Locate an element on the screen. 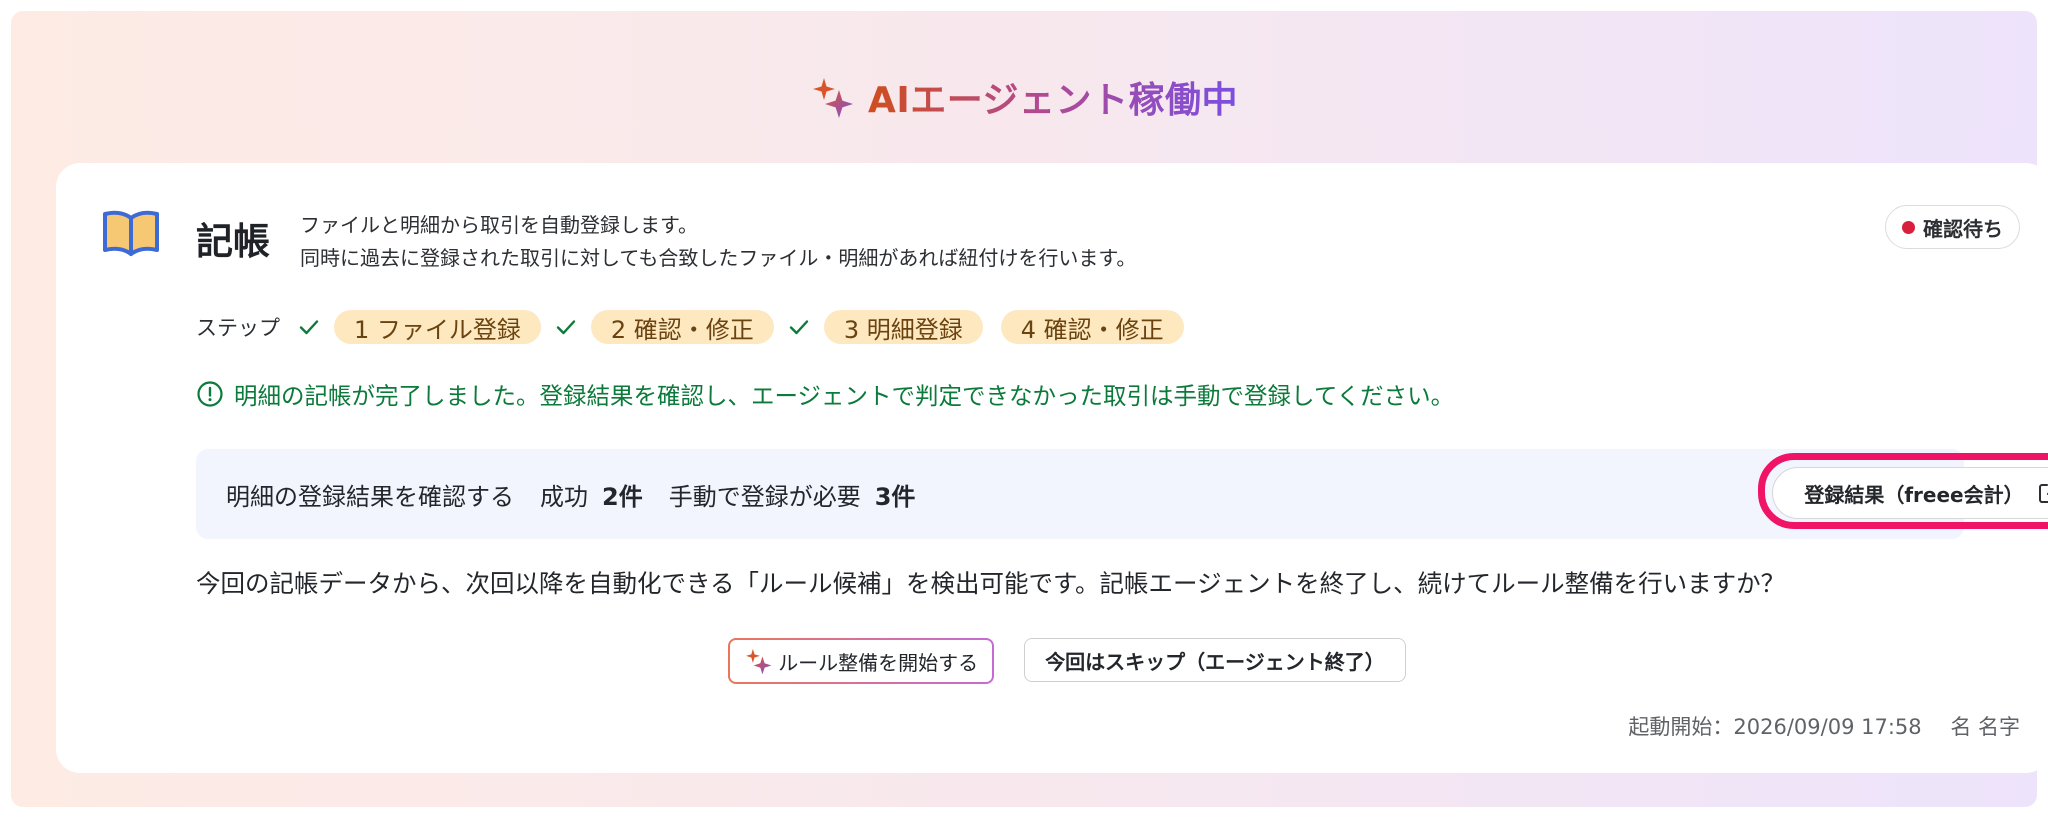  panel-header: AIエージェント稼働中 is located at coordinates (1024, 97).